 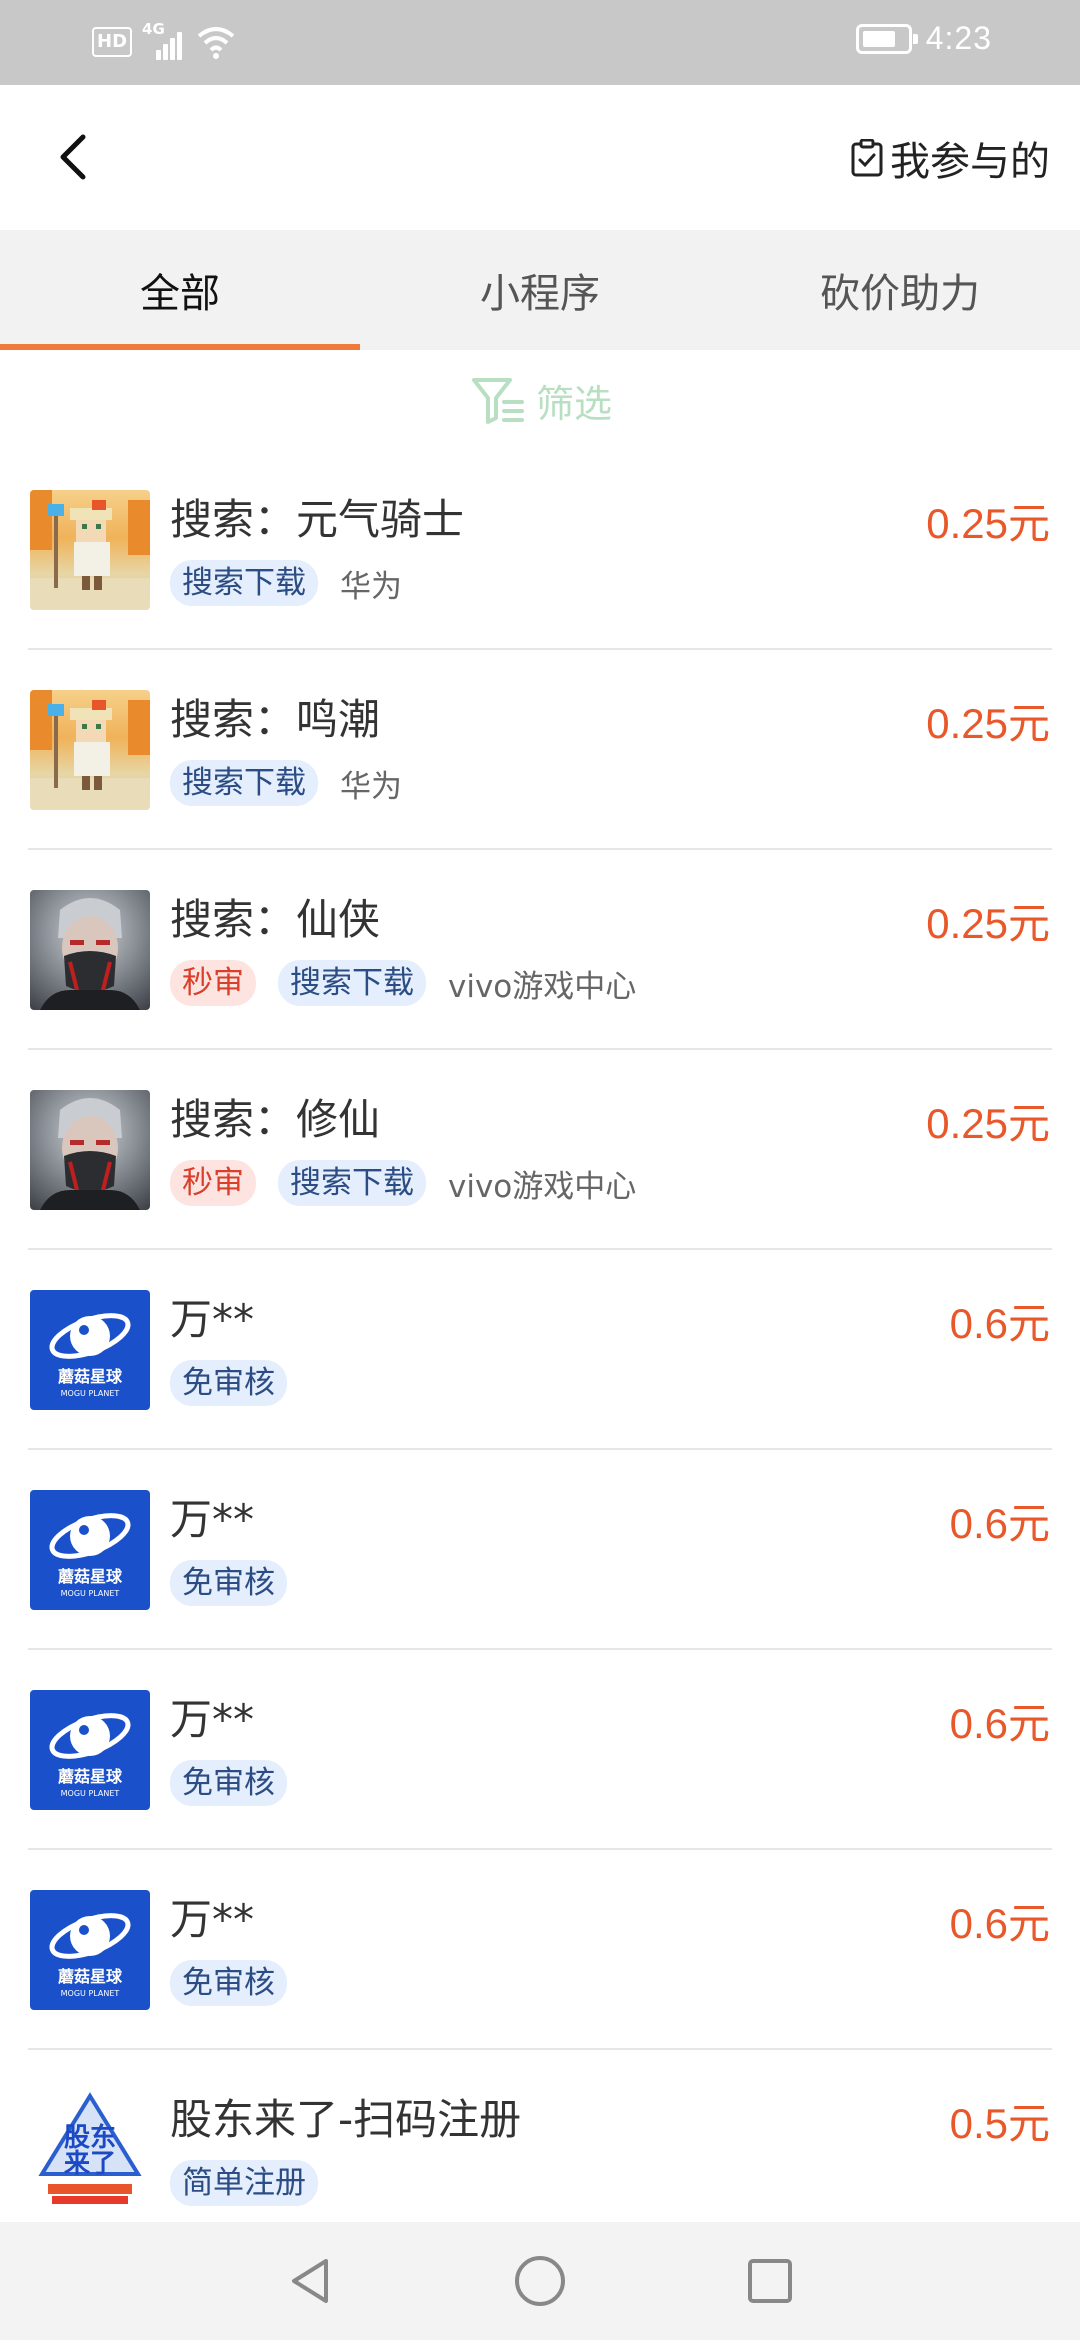 I want to click on header: 我参与的, so click(x=540, y=157).